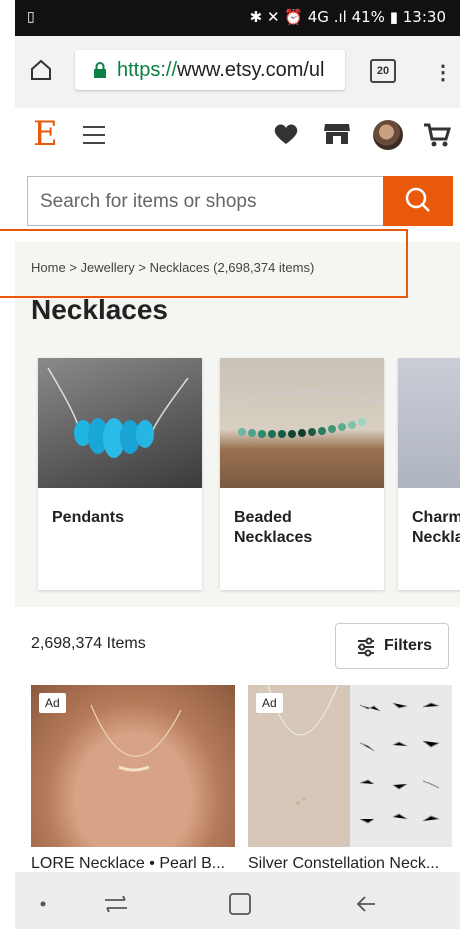  I want to click on cart-icon, so click(437, 135).